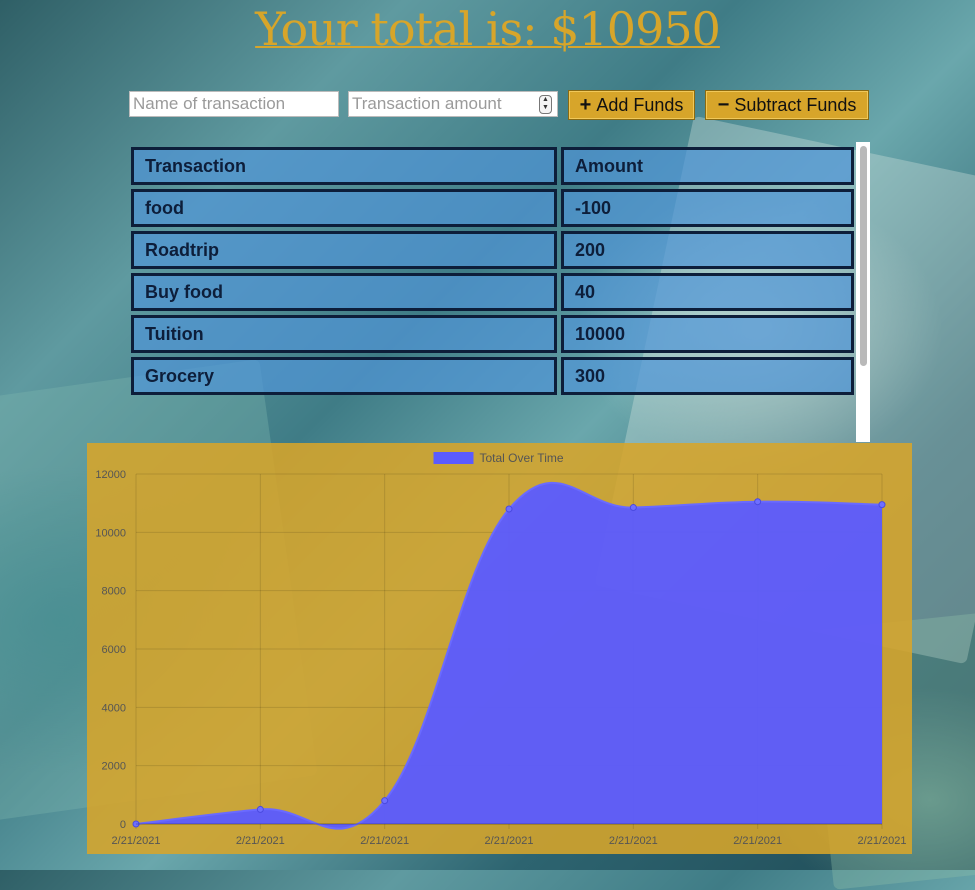 Image resolution: width=975 pixels, height=890 pixels. Describe the element at coordinates (723, 105) in the screenshot. I see `minus-icon: −` at that location.